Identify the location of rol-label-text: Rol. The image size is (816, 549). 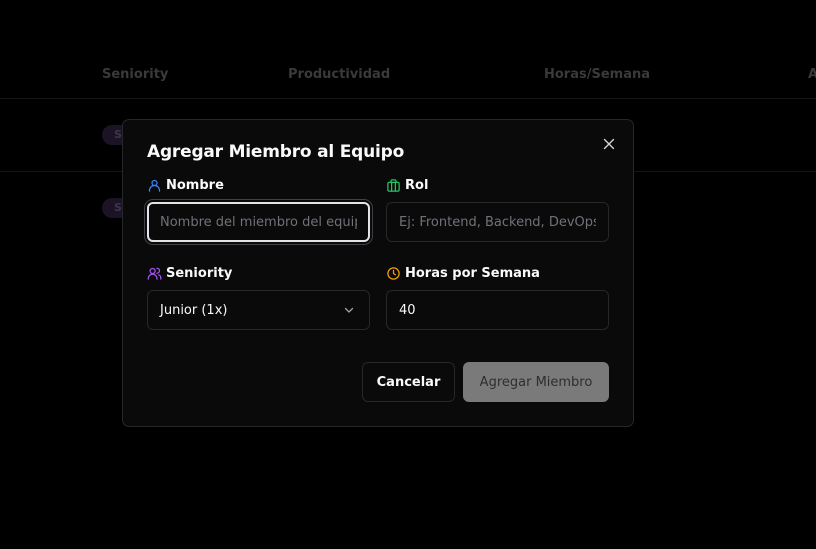
(417, 185).